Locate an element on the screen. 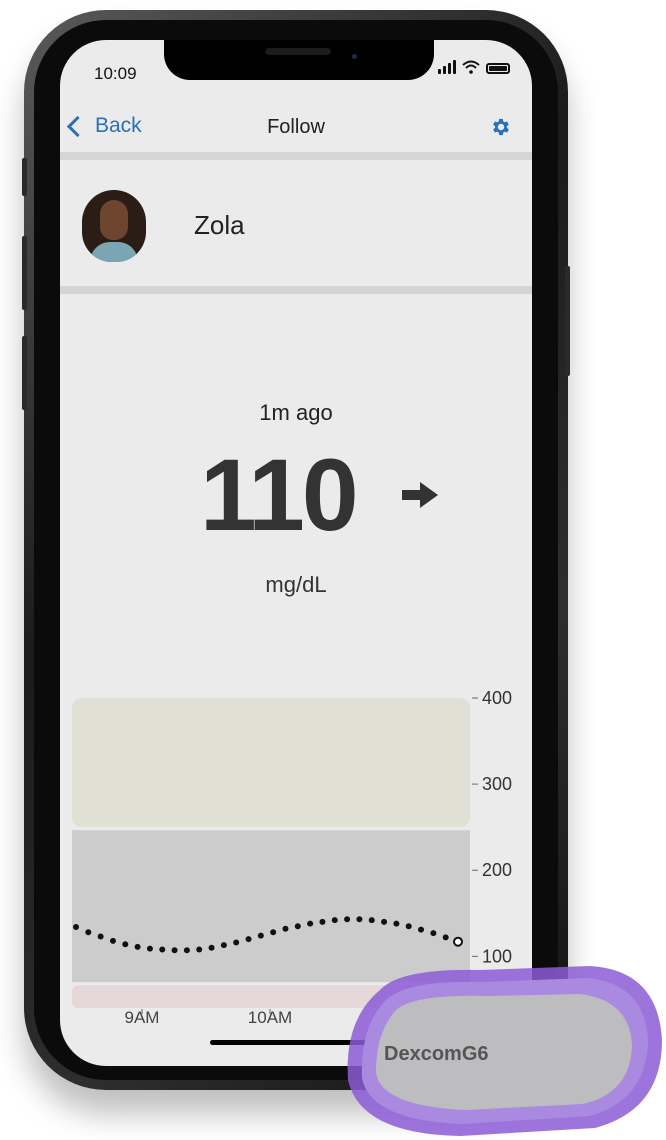 The image size is (666, 1140). device-brand-text: DexcomG6 is located at coordinates (436, 1054).